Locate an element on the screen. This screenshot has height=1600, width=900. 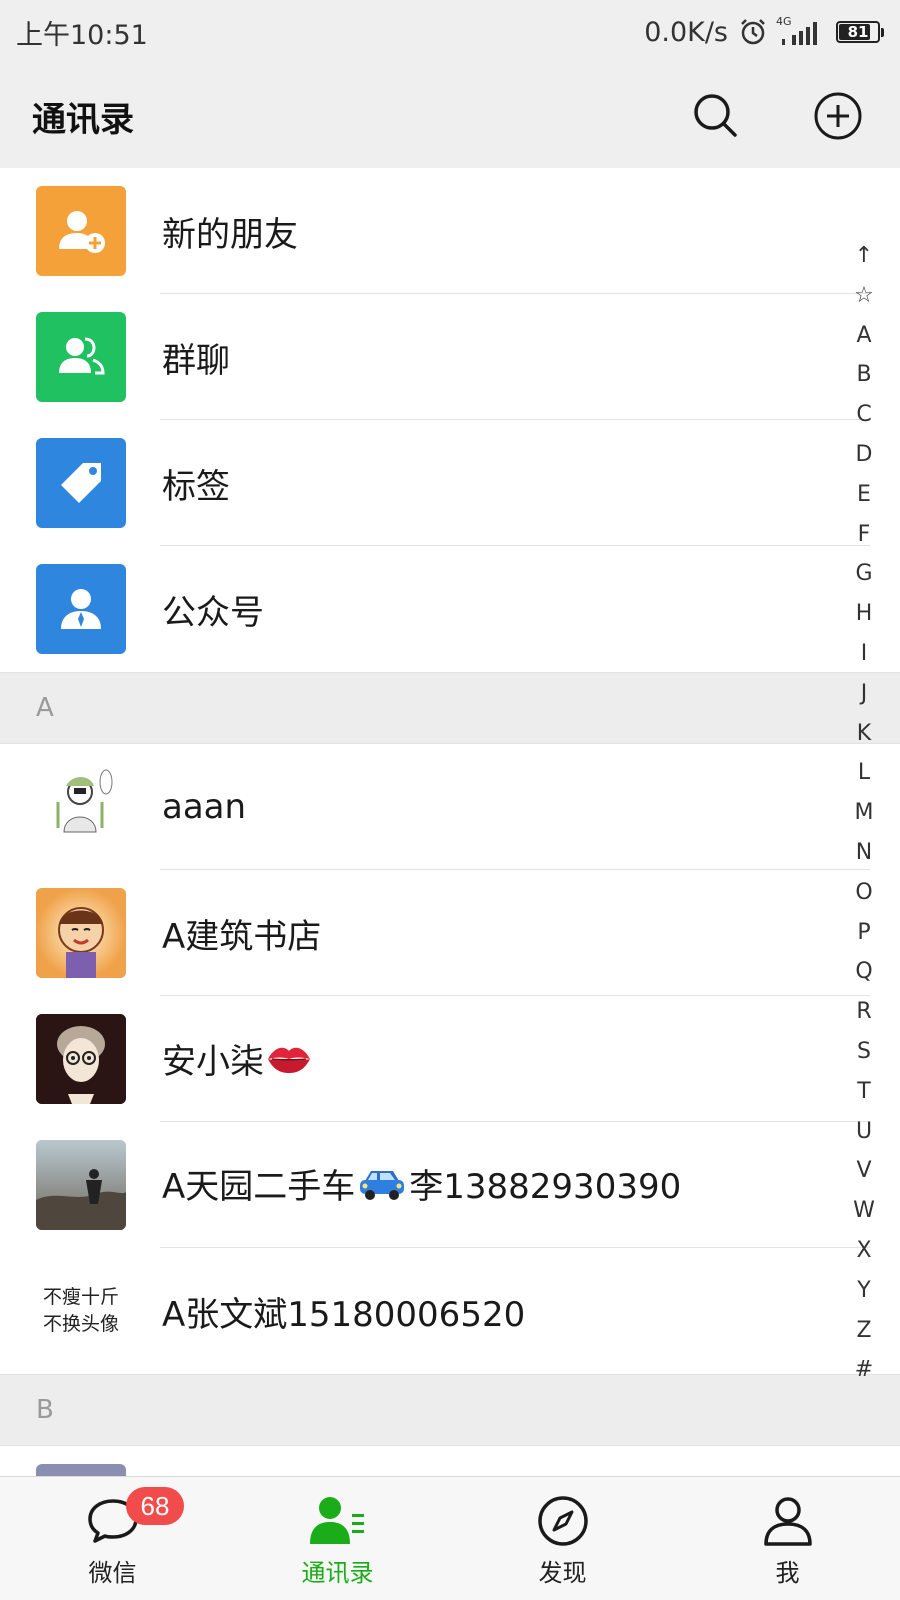
search-button is located at coordinates (716, 116).